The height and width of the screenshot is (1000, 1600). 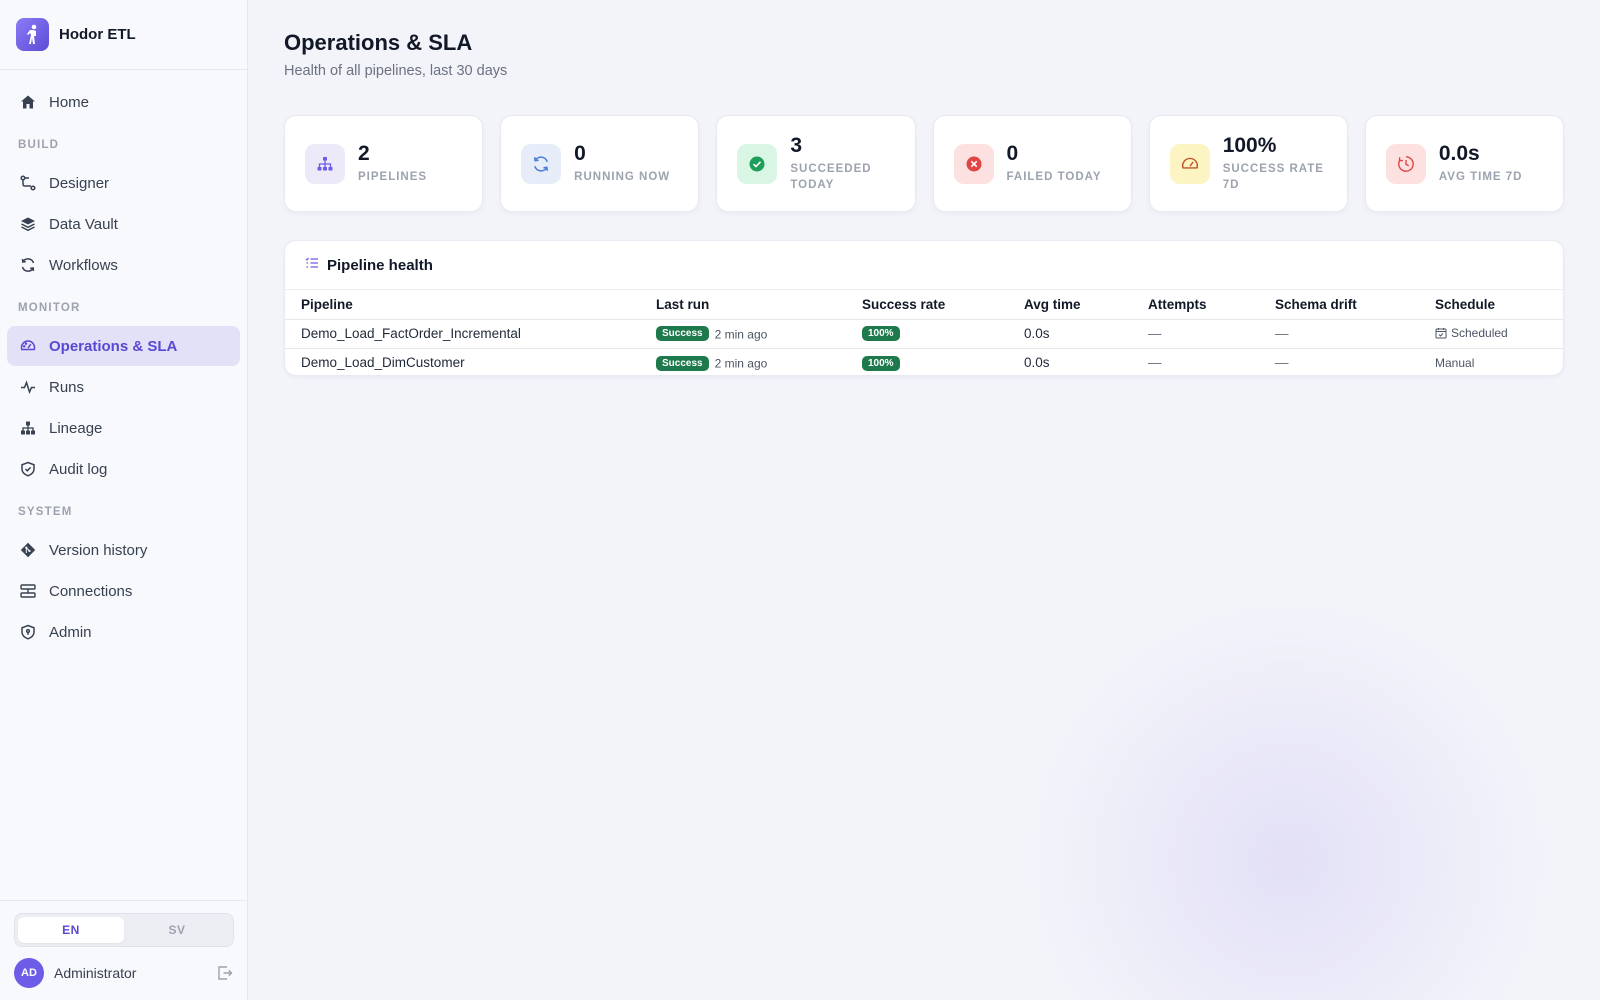 I want to click on sidebar-item-runs: Runs, so click(x=123, y=387).